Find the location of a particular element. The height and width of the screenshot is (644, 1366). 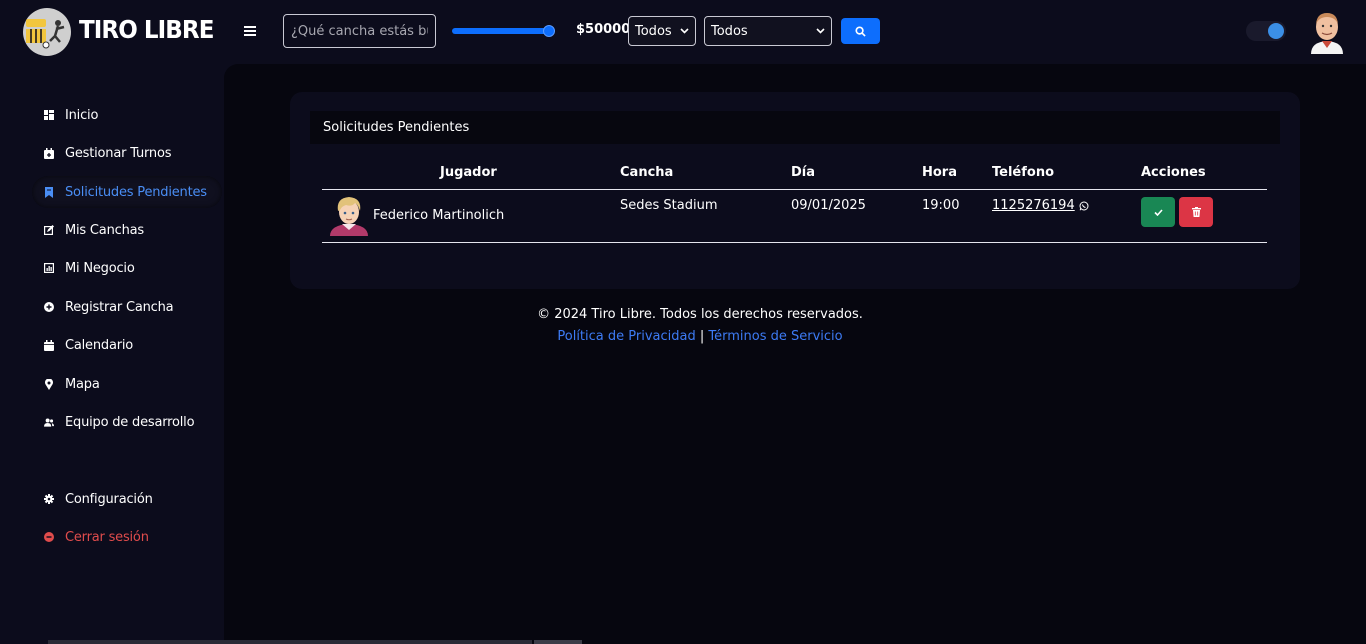

price-slider-thumb is located at coordinates (549, 31).